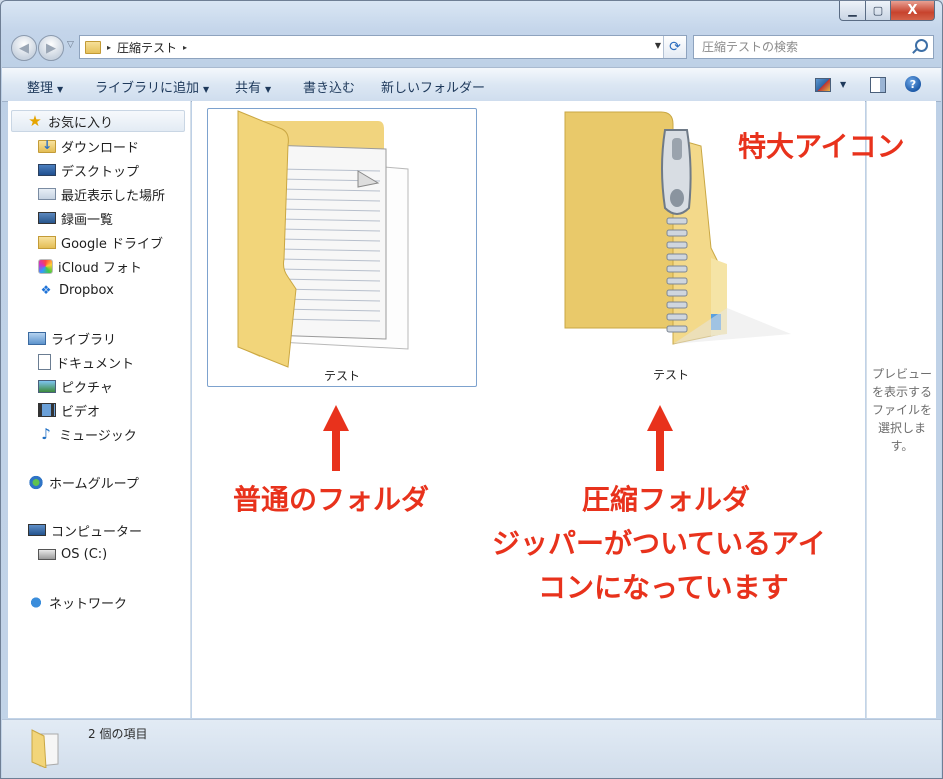  Describe the element at coordinates (70, 45) in the screenshot. I see `recent-pages-dropdown: ▽` at that location.